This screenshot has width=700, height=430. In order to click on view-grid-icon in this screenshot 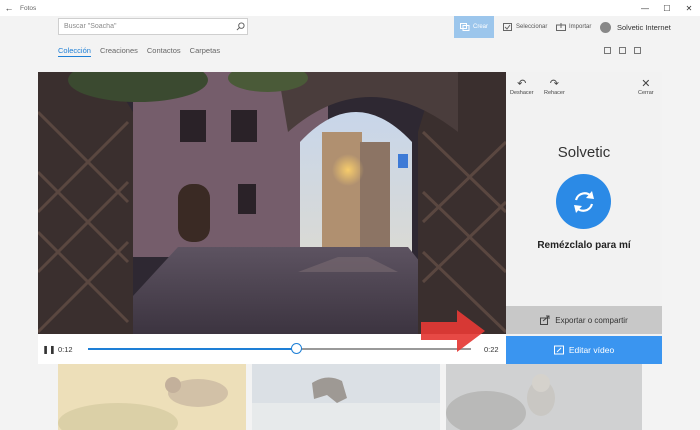, I will do `click(622, 50)`.